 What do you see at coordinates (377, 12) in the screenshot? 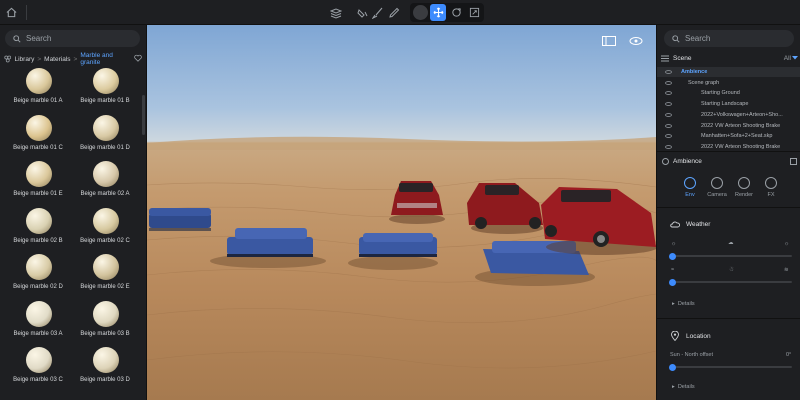
I see `brush-icon` at bounding box center [377, 12].